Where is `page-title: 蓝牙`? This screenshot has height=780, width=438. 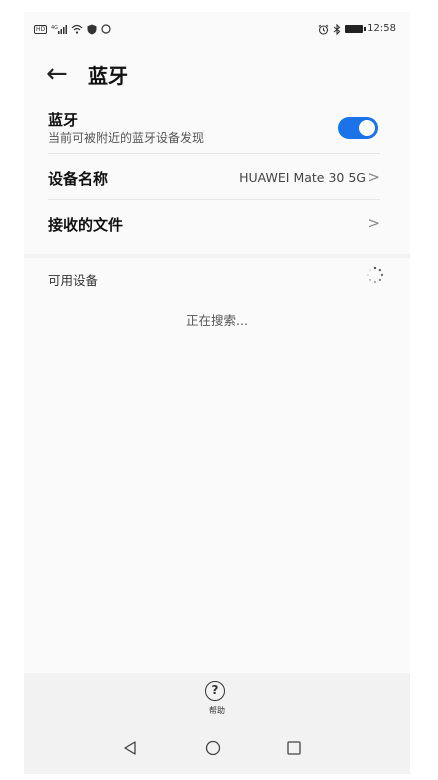 page-title: 蓝牙 is located at coordinates (108, 75).